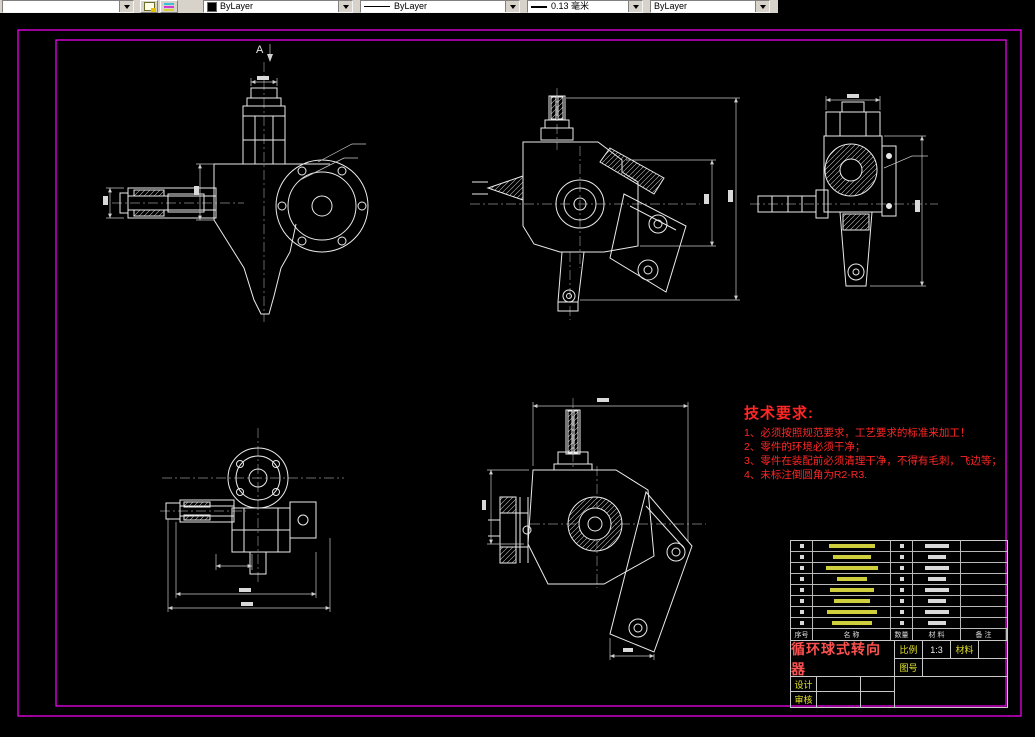  What do you see at coordinates (804, 684) in the screenshot?
I see `designer-label: 设计` at bounding box center [804, 684].